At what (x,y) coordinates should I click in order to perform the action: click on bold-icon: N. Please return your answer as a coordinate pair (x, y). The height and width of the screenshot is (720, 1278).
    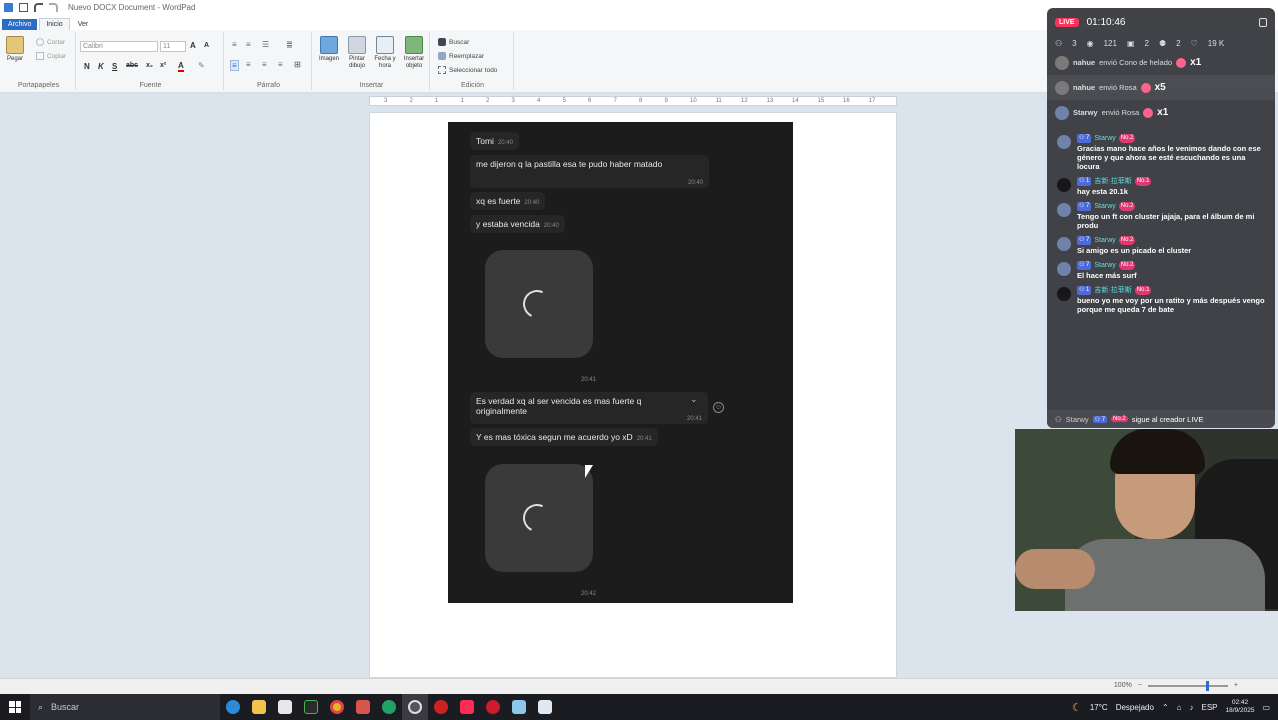
    Looking at the image, I should click on (87, 66).